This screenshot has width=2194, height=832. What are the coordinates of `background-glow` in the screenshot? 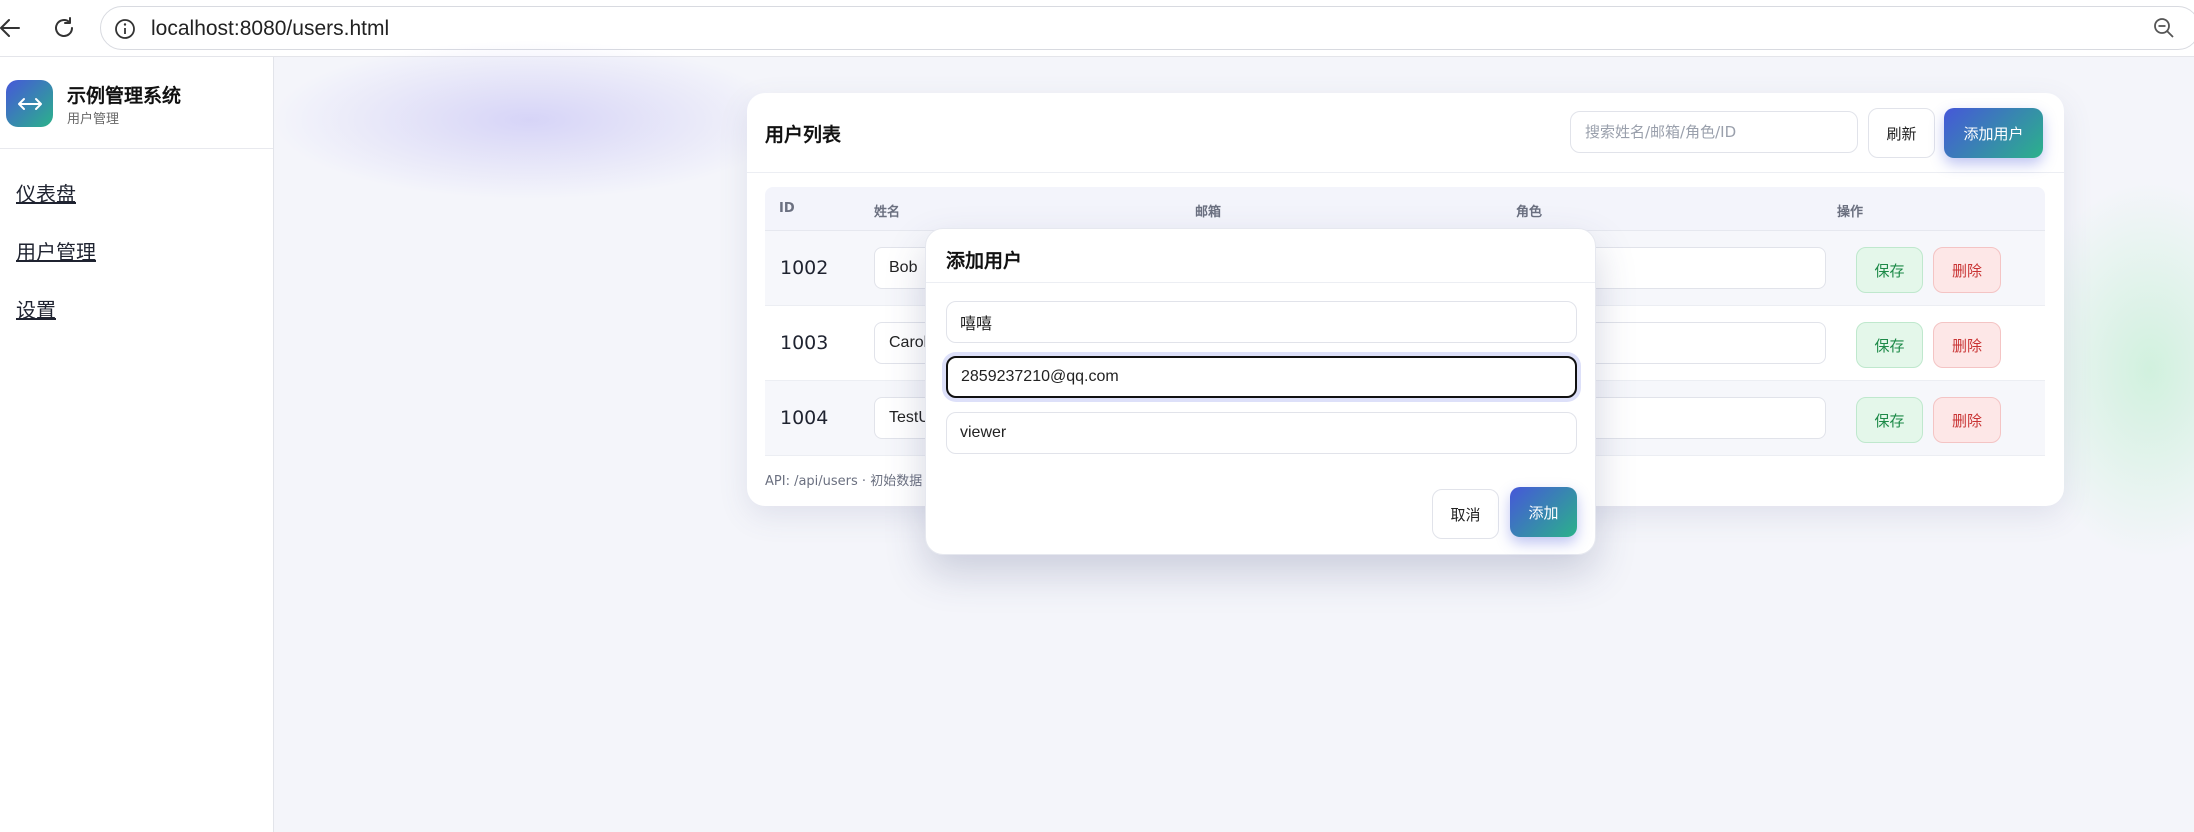 It's located at (530, 120).